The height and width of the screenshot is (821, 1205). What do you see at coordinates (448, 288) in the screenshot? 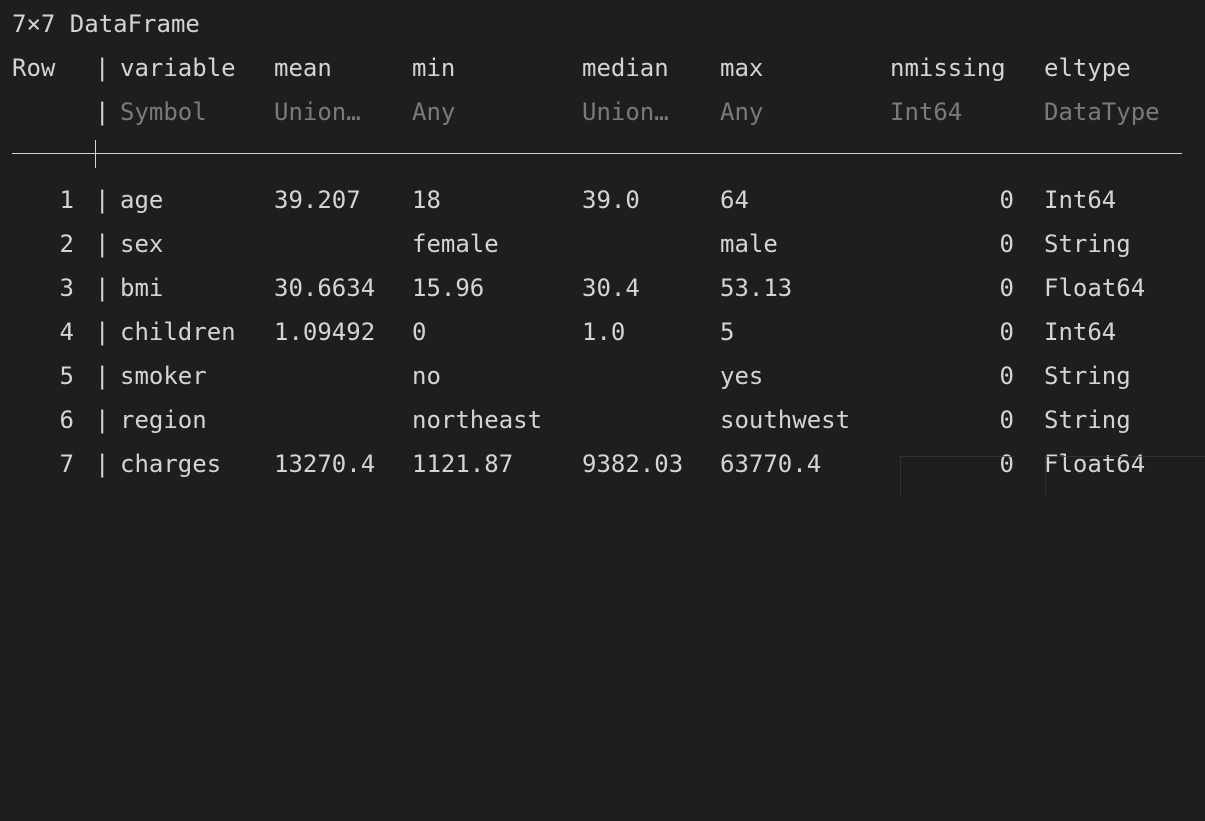
I see `min-cell: 15.96` at bounding box center [448, 288].